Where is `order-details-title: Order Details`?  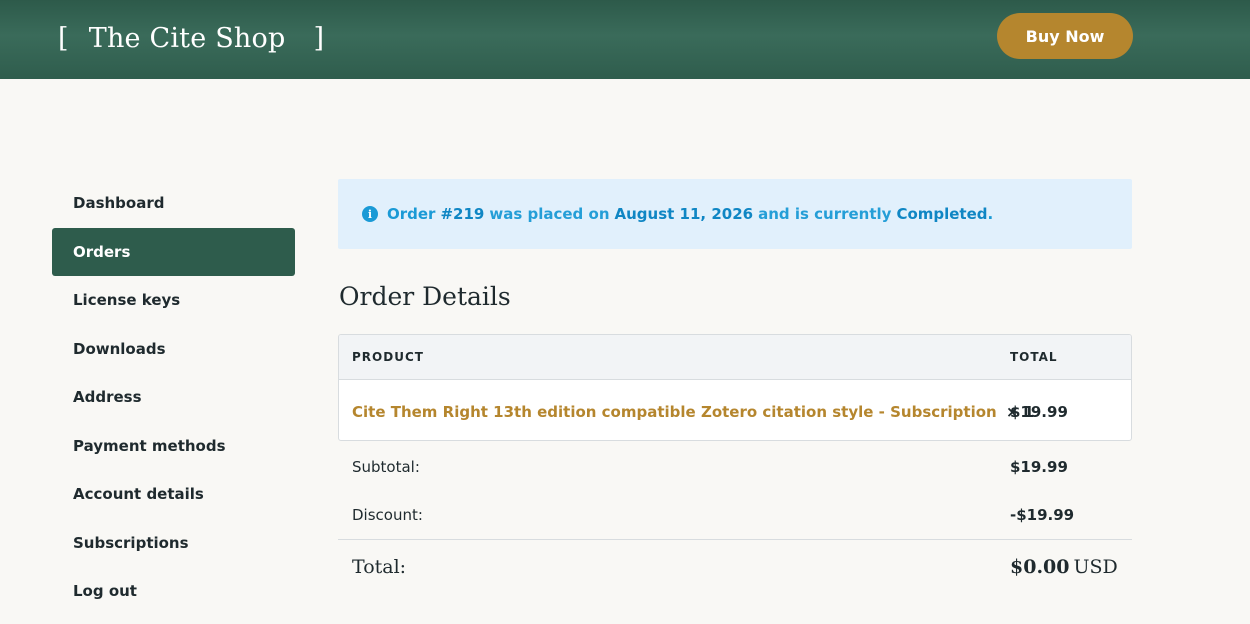
order-details-title: Order Details is located at coordinates (425, 296).